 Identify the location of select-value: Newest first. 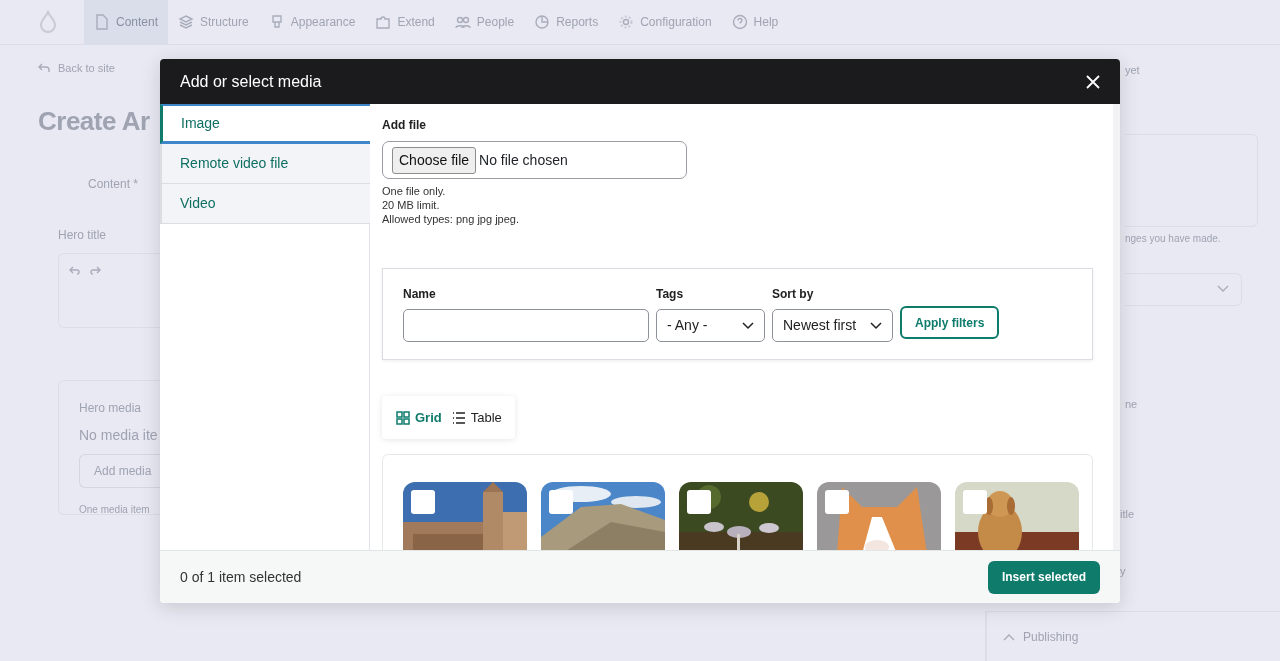
(820, 325).